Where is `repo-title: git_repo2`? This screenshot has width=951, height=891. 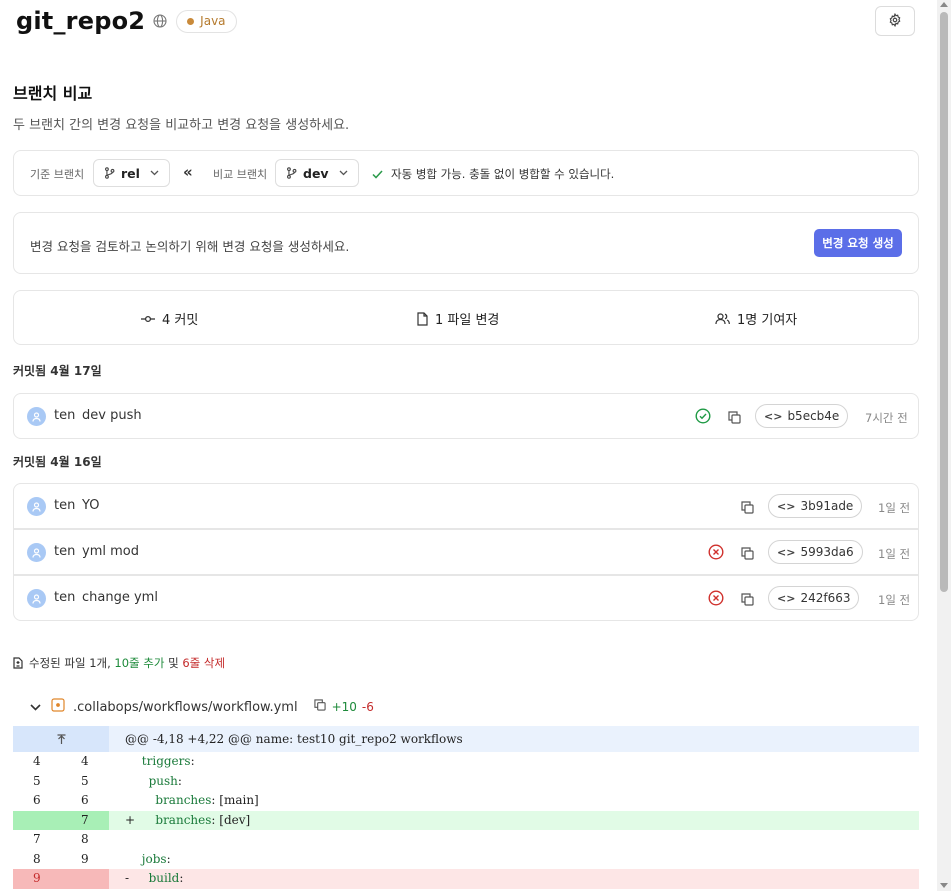
repo-title: git_repo2 is located at coordinates (80, 21).